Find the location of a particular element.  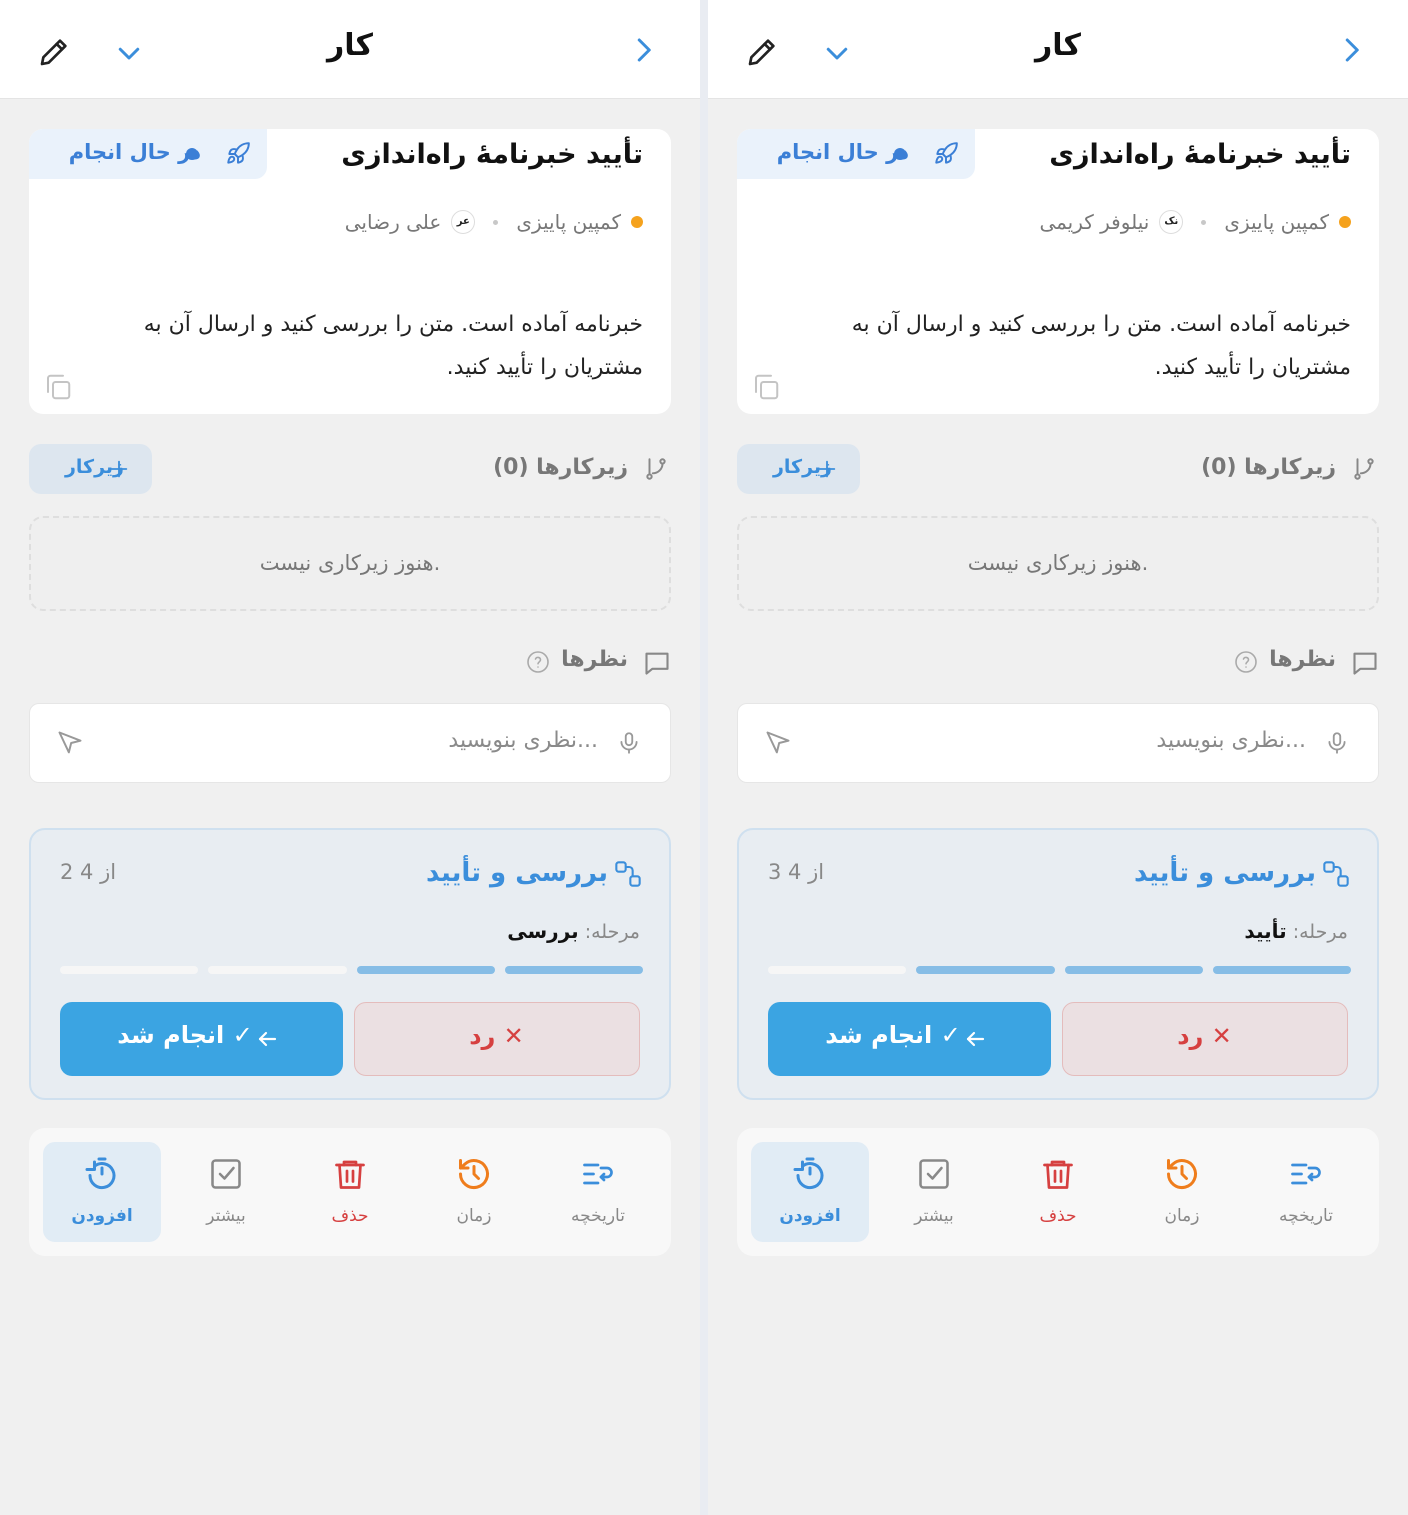

workflow-step-counter: 3 از 4 is located at coordinates (796, 872).